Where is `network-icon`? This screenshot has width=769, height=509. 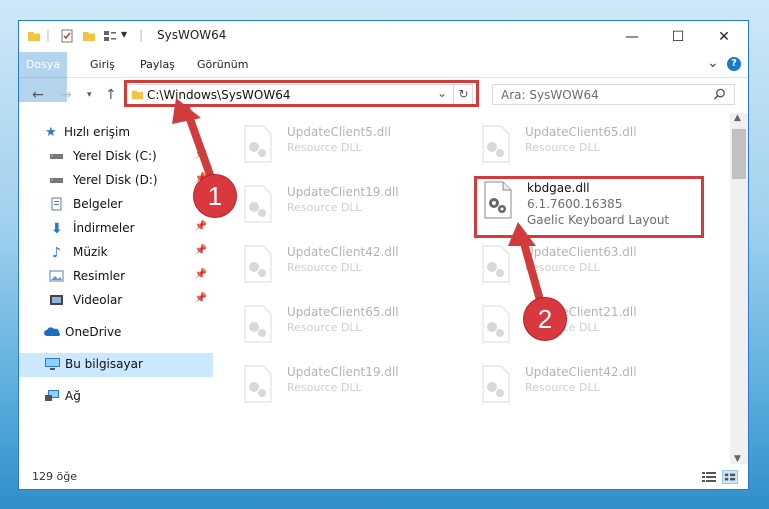 network-icon is located at coordinates (52, 395).